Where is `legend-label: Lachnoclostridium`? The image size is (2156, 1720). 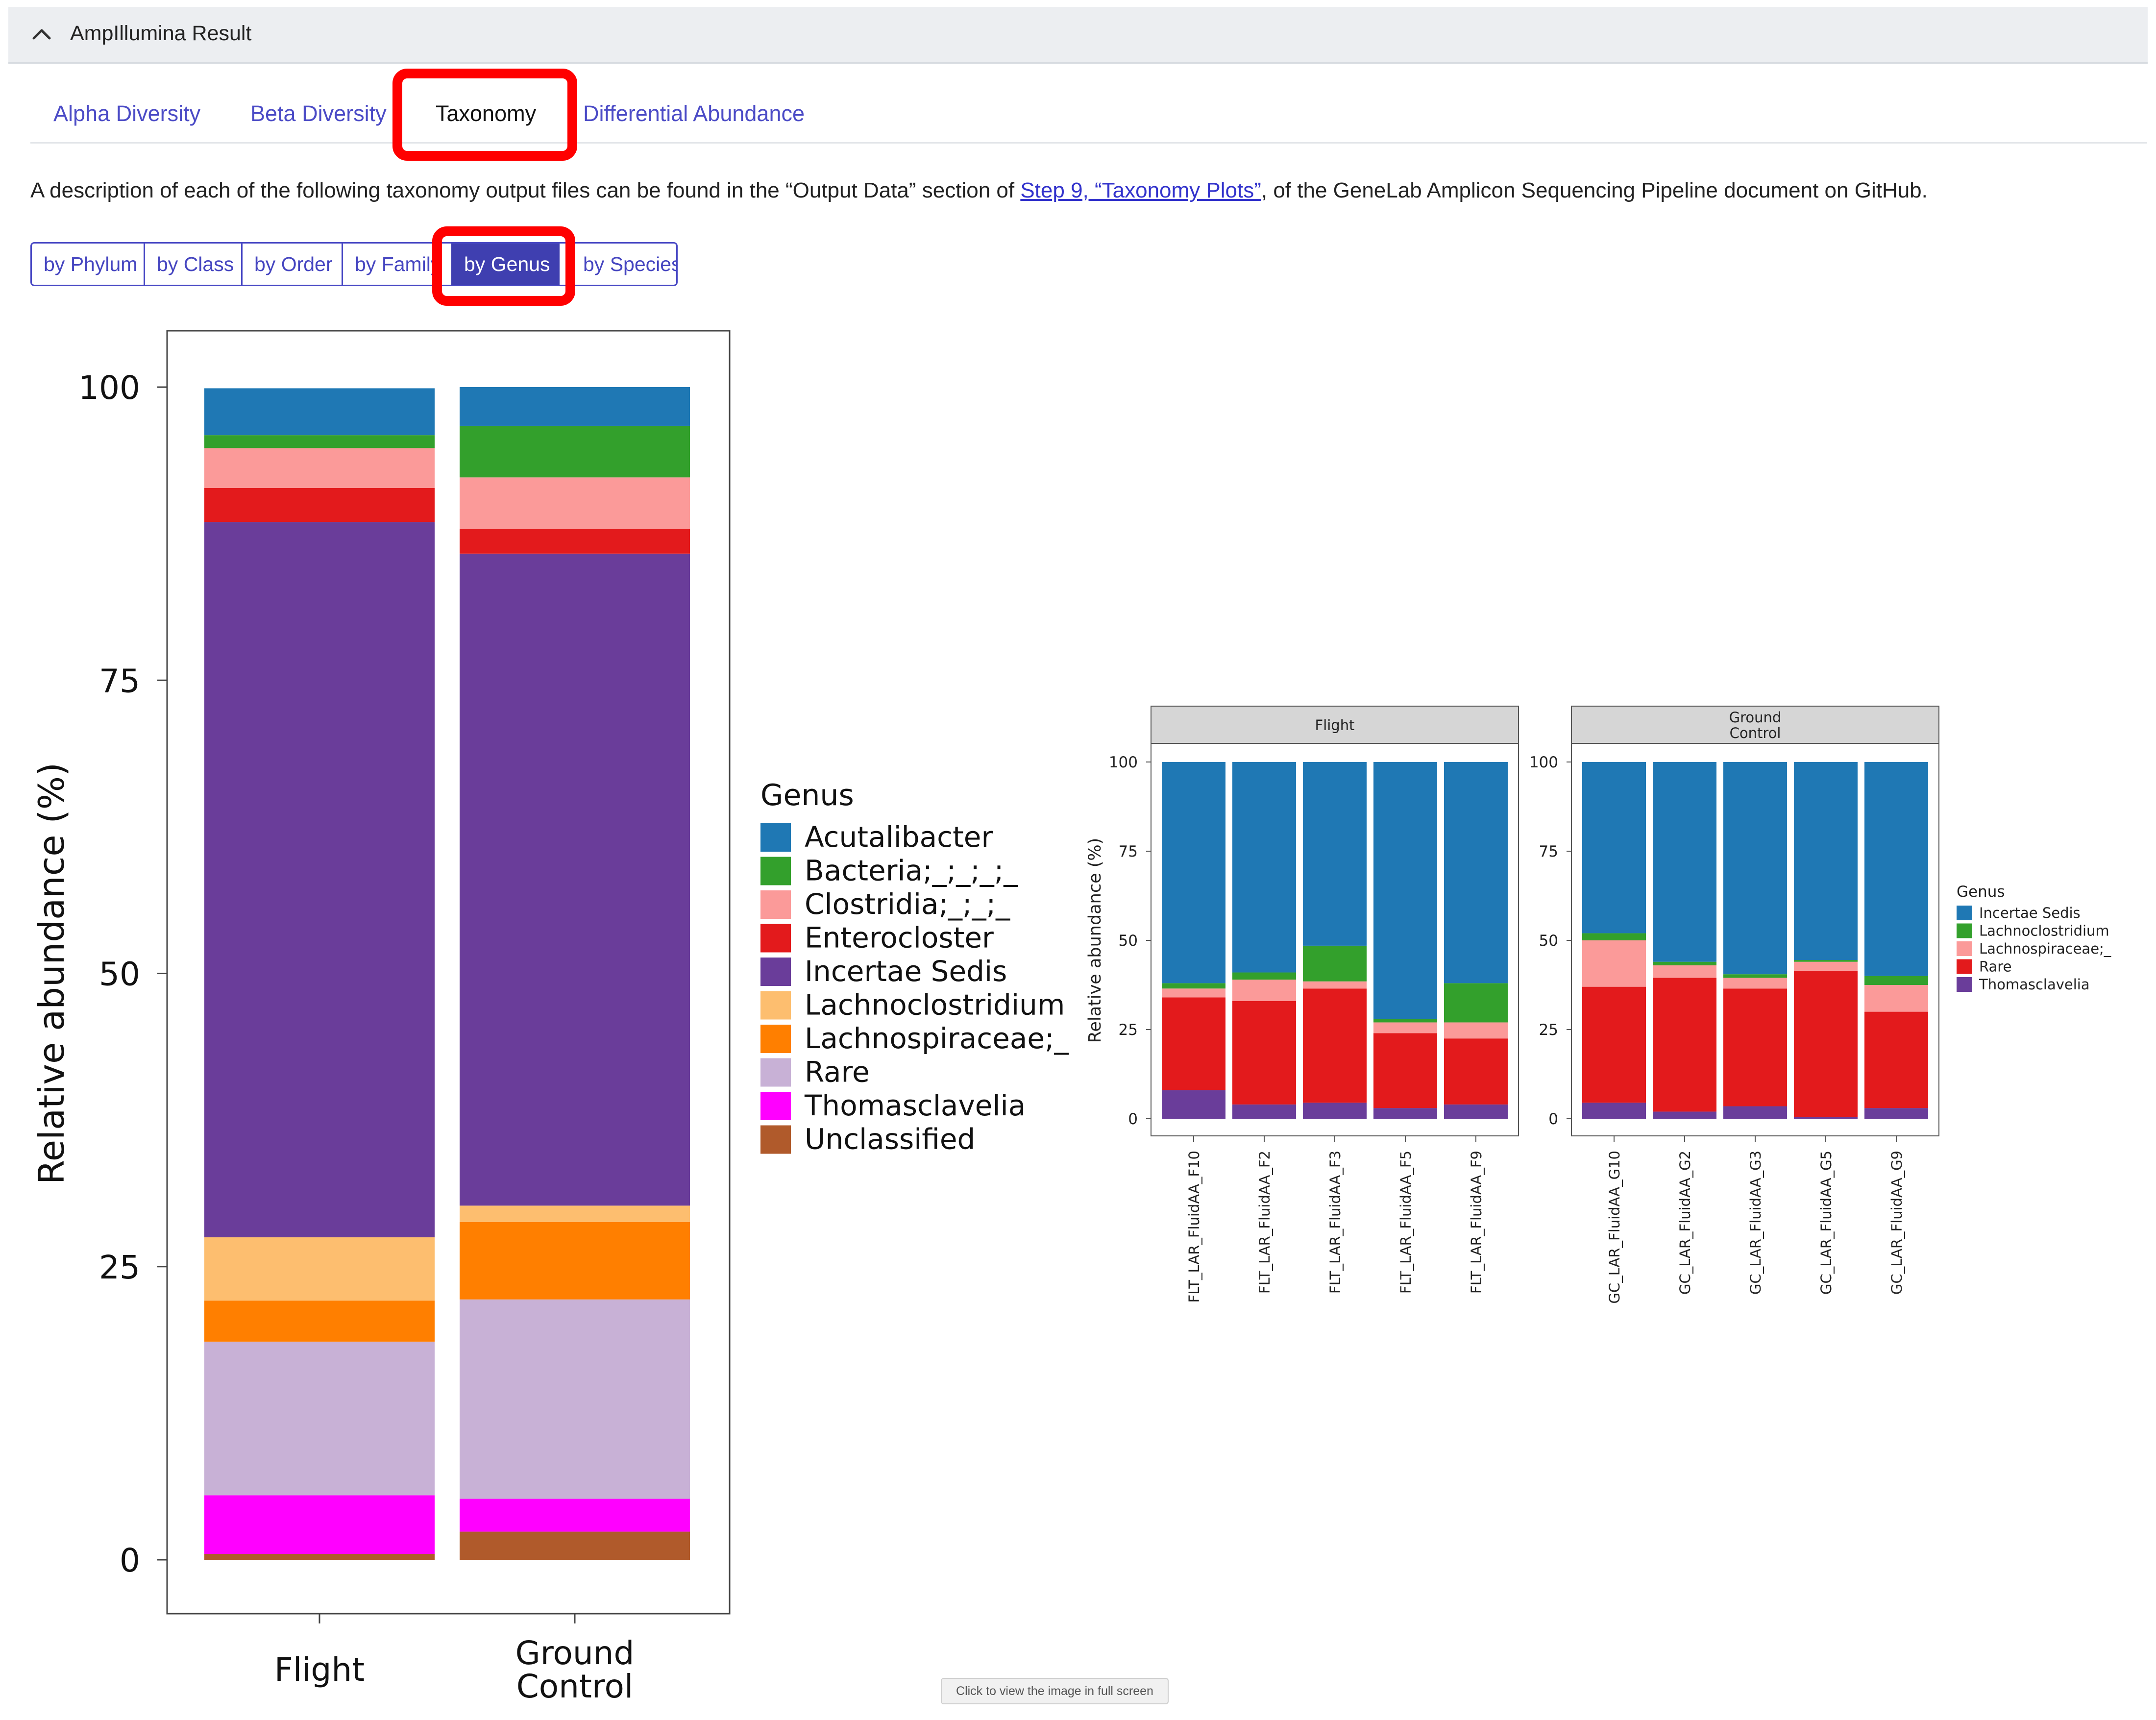 legend-label: Lachnoclostridium is located at coordinates (2044, 931).